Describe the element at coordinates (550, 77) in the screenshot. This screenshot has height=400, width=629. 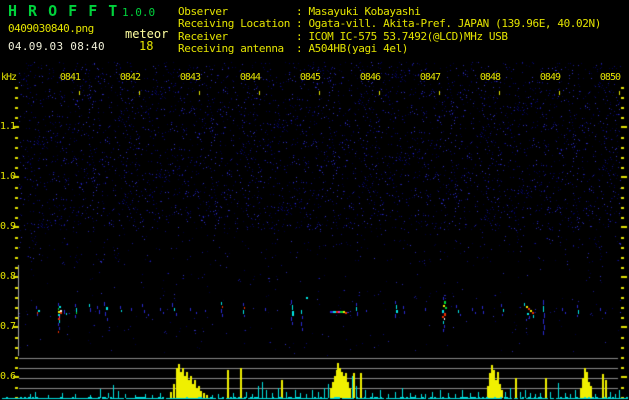
I see `time-tick-label: 0849` at that location.